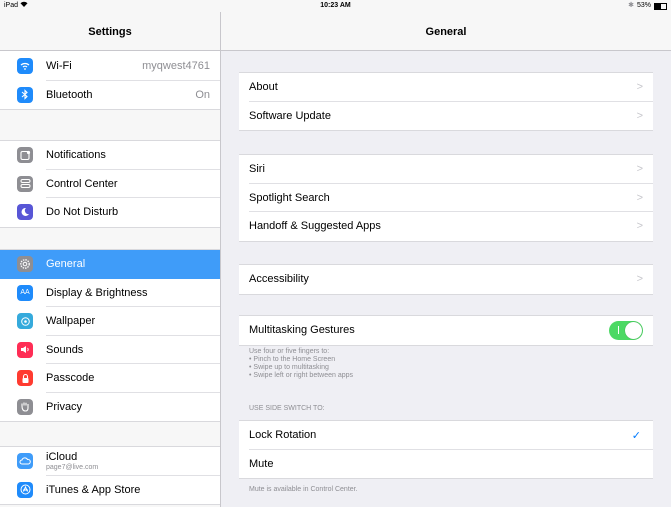 This screenshot has height=507, width=671. I want to click on sidebar-item-label: Display & Brightness, so click(97, 292).